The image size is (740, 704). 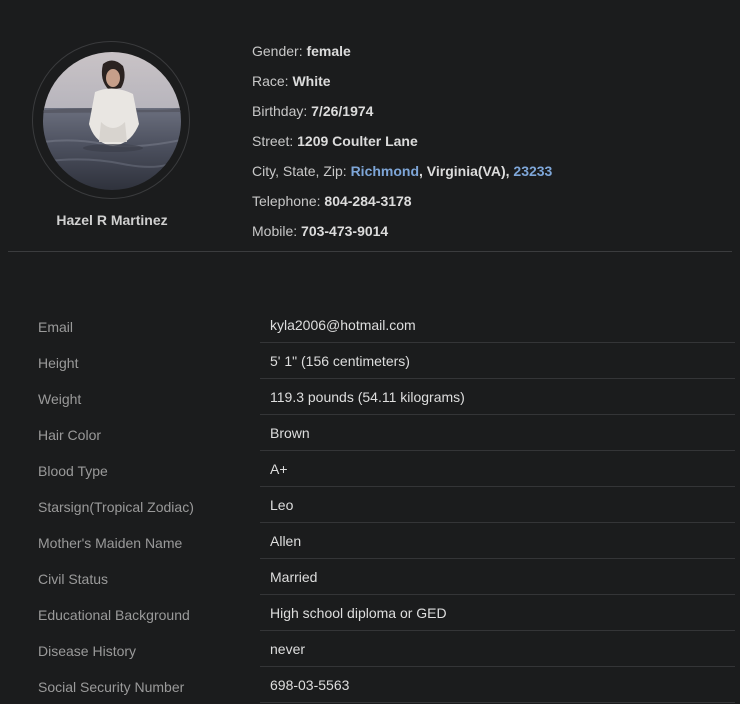 I want to click on info-label: Educational Background, so click(x=114, y=615).